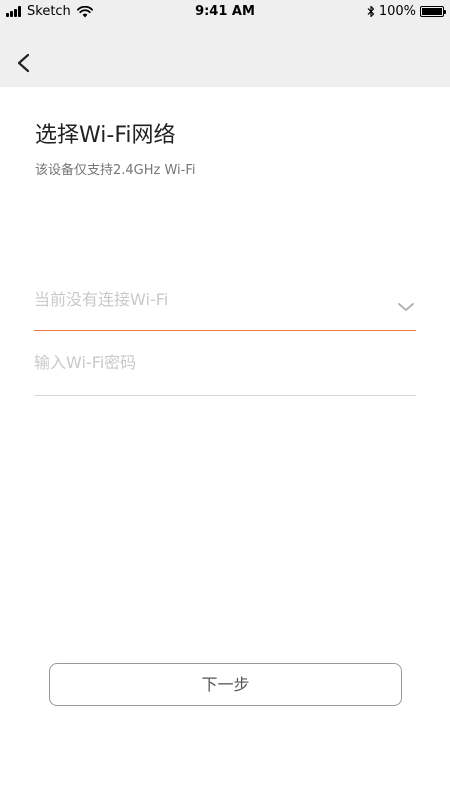 The width and height of the screenshot is (450, 800). Describe the element at coordinates (397, 11) in the screenshot. I see `battery-percent: 100%` at that location.